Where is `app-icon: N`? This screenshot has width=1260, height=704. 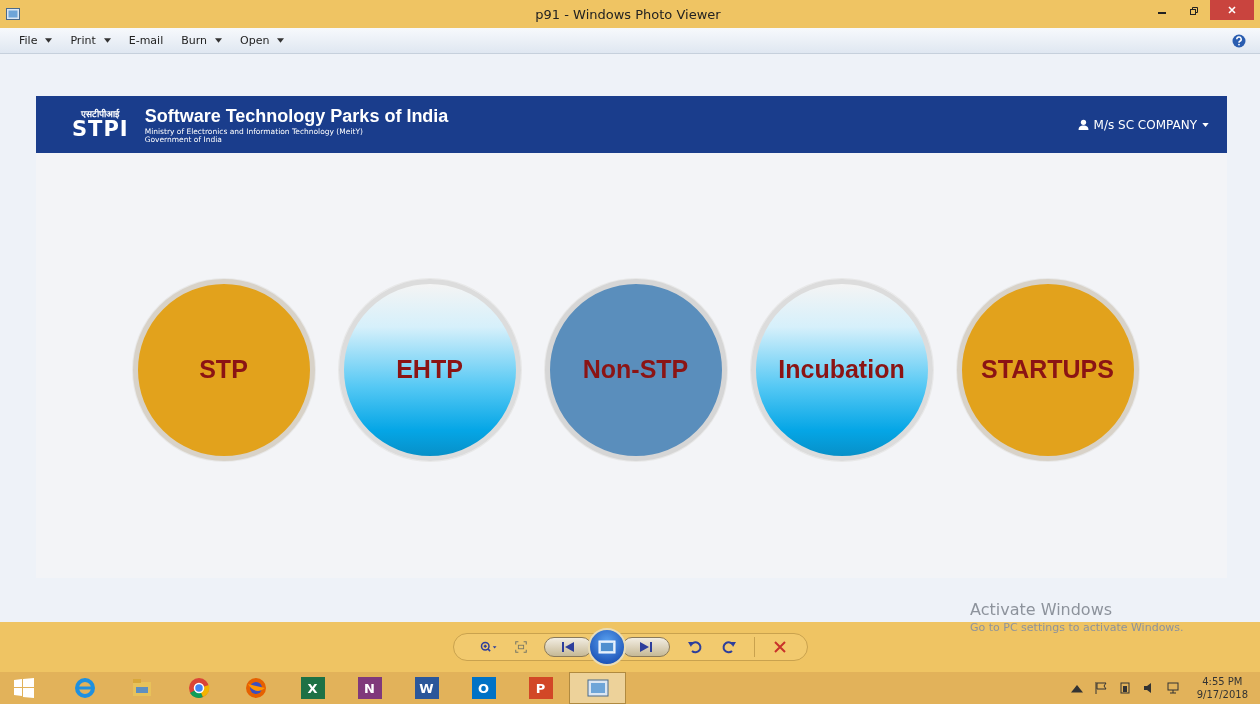
app-icon: N is located at coordinates (369, 688).